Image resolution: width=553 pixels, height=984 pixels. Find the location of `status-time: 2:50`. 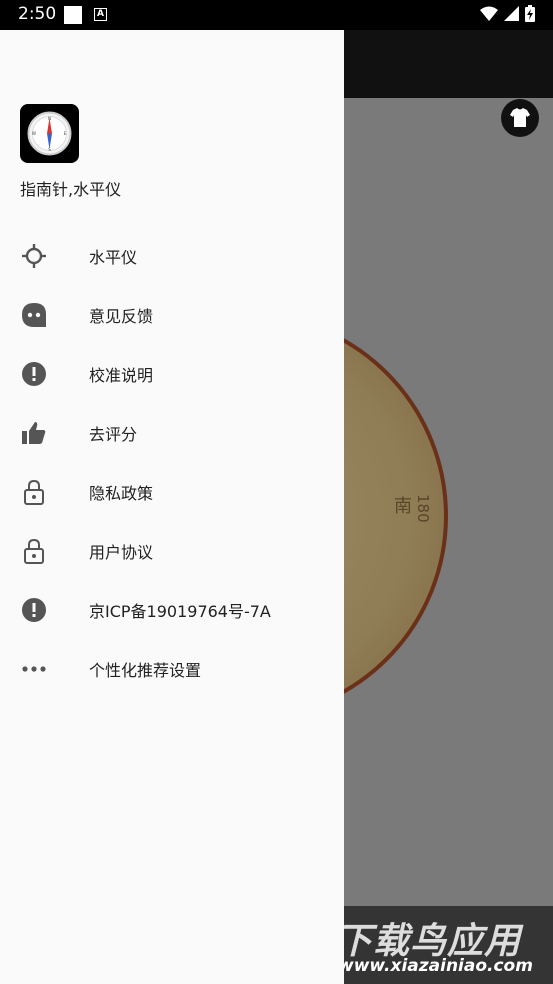

status-time: 2:50 is located at coordinates (37, 14).